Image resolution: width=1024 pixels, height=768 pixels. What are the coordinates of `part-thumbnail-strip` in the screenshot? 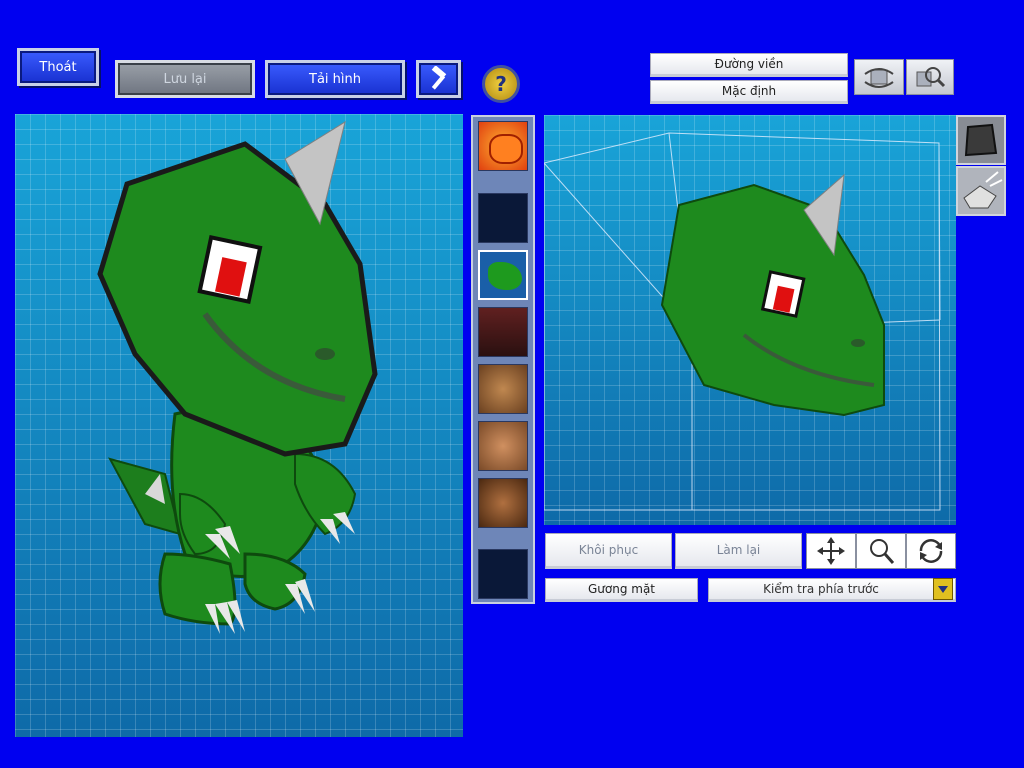 It's located at (503, 359).